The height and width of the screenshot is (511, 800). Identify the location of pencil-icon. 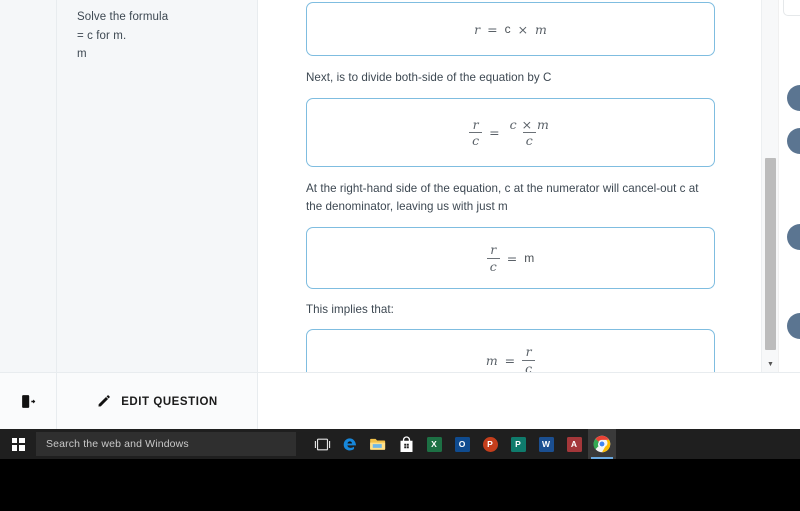
(104, 401).